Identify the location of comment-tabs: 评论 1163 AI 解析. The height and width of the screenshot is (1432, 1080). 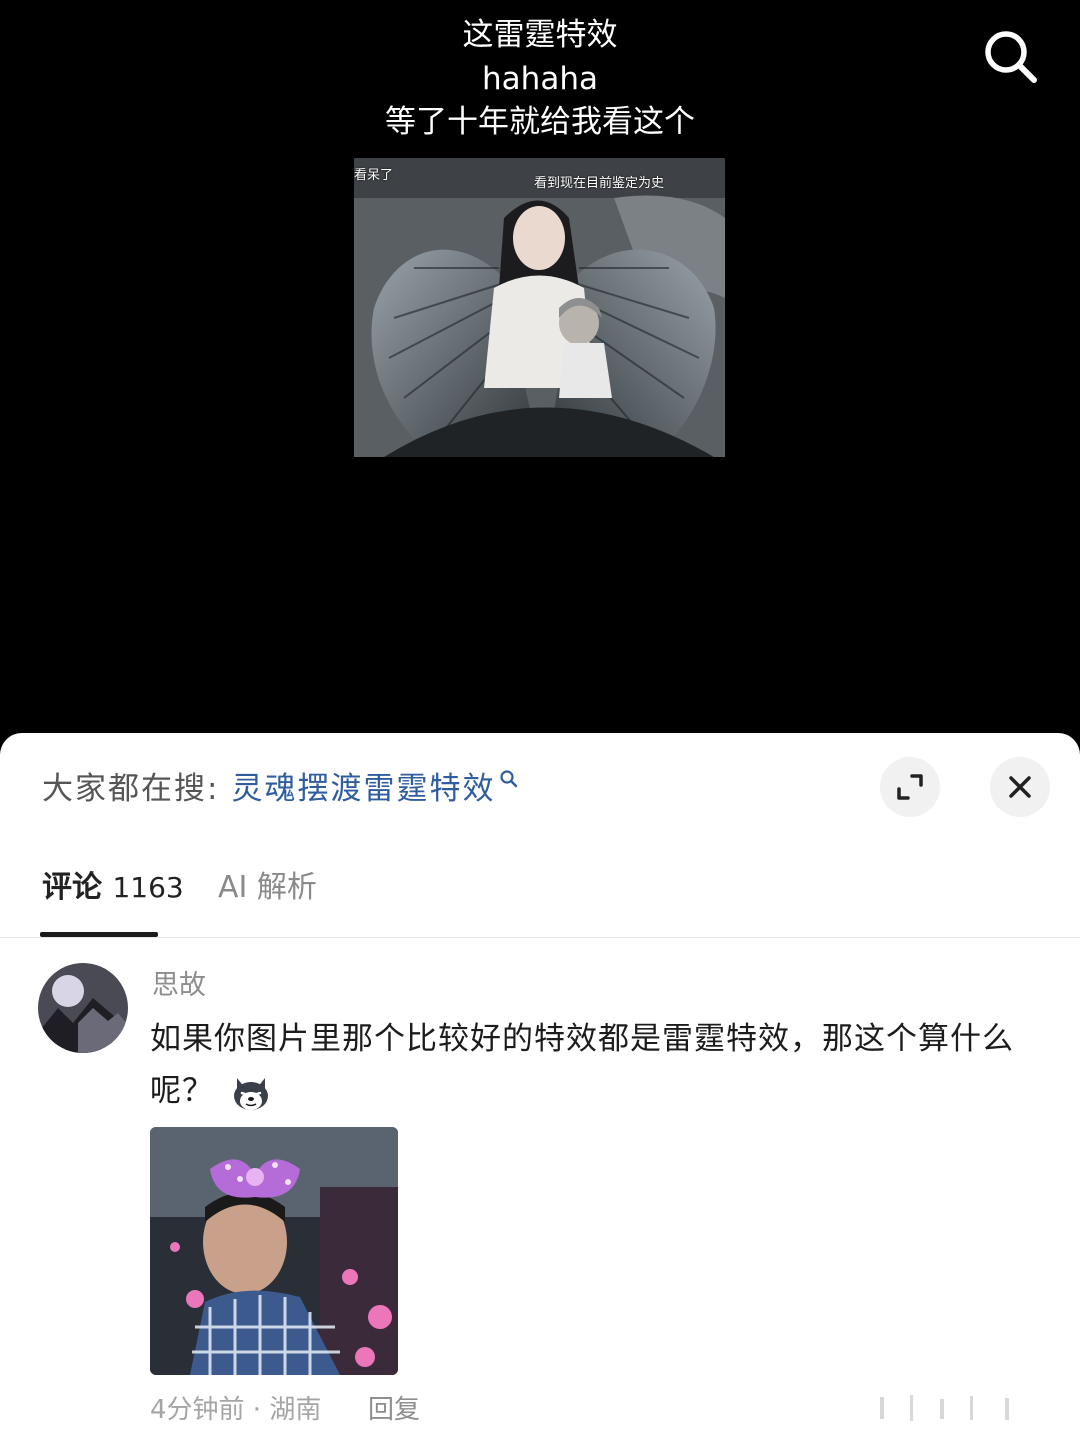
(540, 898).